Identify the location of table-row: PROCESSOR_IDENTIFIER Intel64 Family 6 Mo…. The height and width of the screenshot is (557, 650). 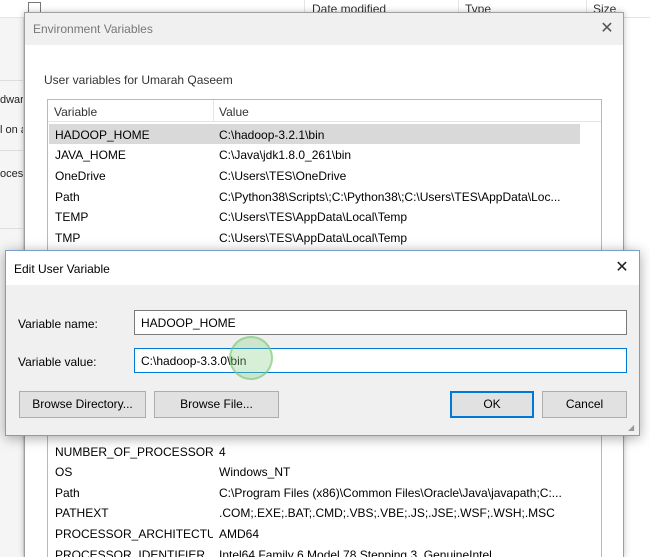
(314, 550).